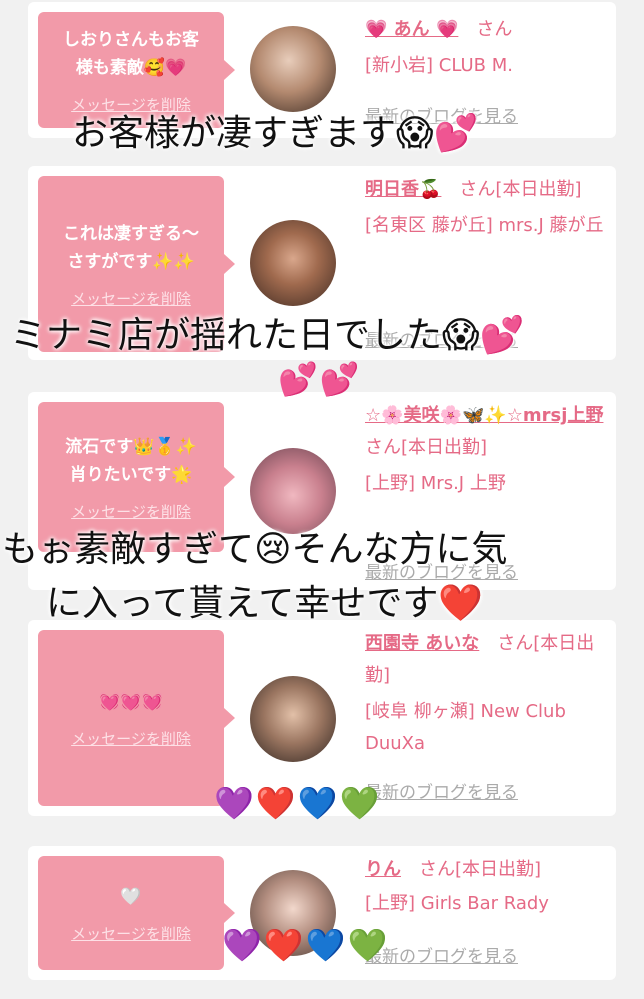  What do you see at coordinates (403, 189) in the screenshot?
I see `cast-name-link: 明日香🍒` at bounding box center [403, 189].